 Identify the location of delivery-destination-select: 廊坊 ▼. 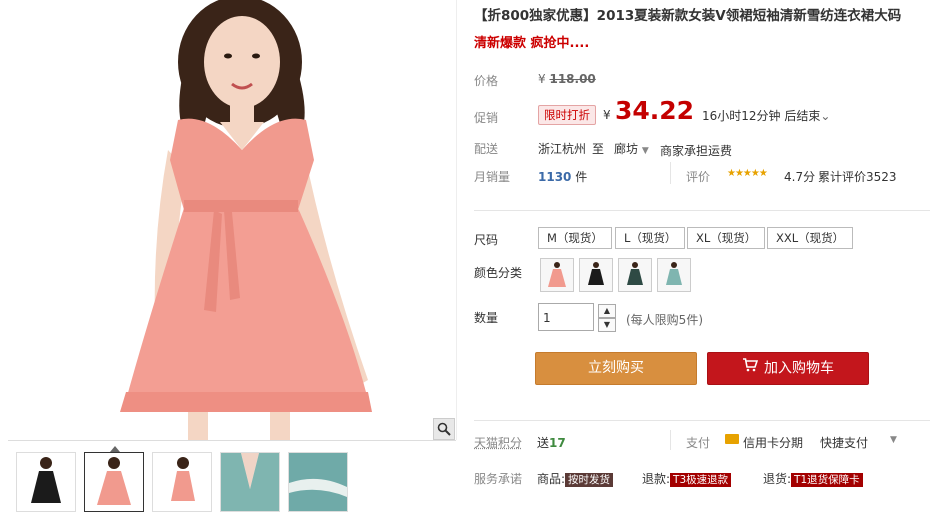
(631, 148).